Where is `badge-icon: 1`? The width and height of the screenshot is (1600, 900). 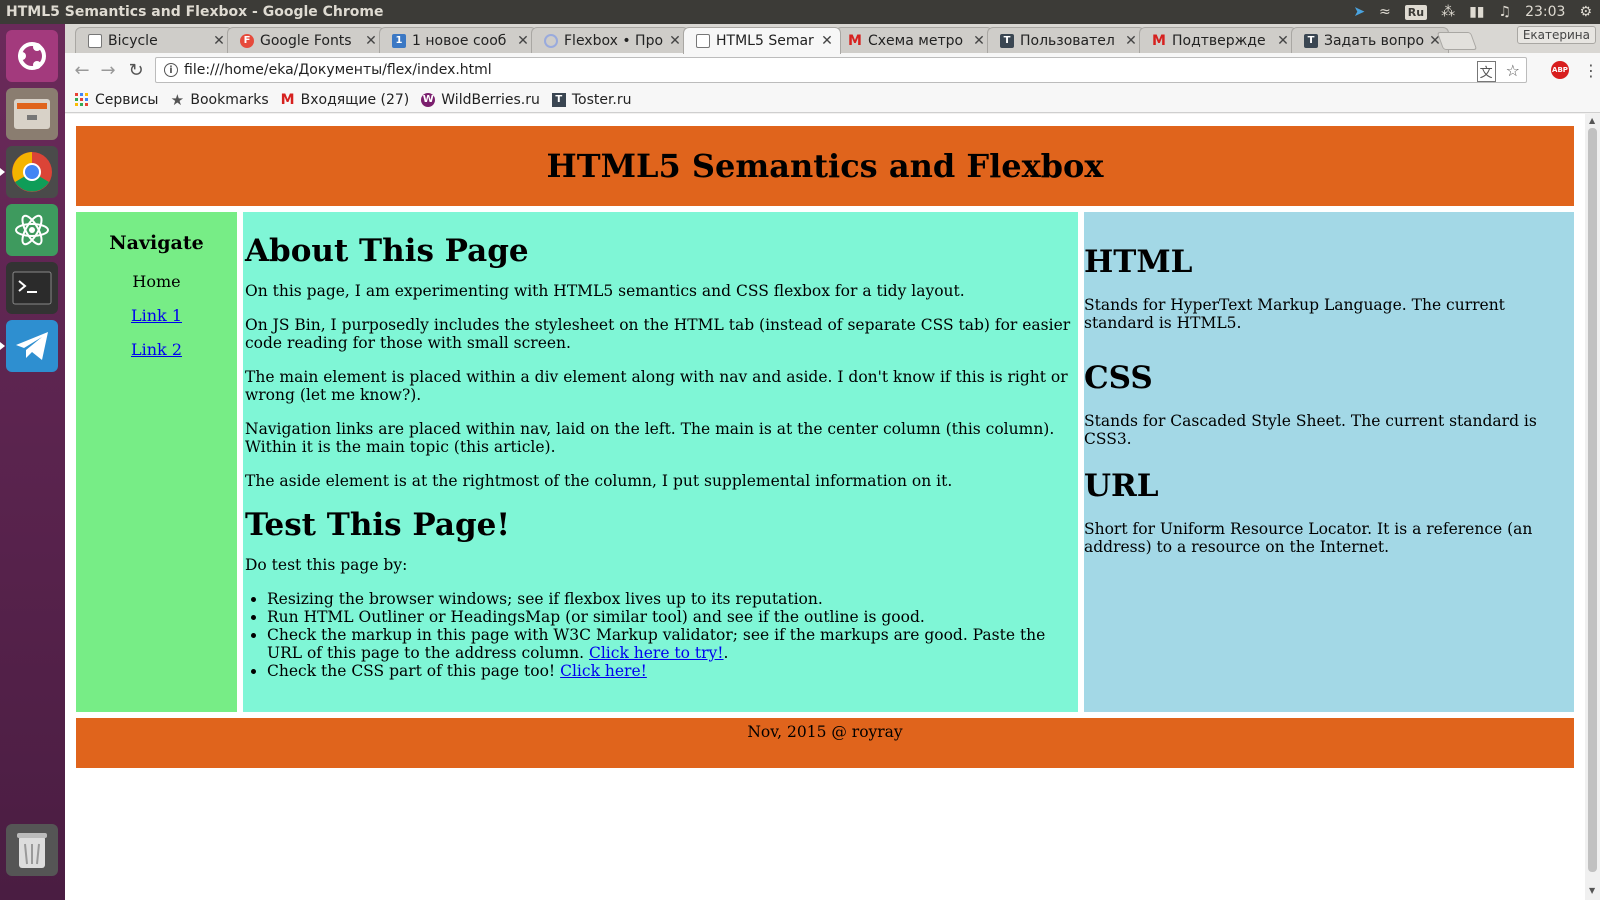
badge-icon: 1 is located at coordinates (399, 40).